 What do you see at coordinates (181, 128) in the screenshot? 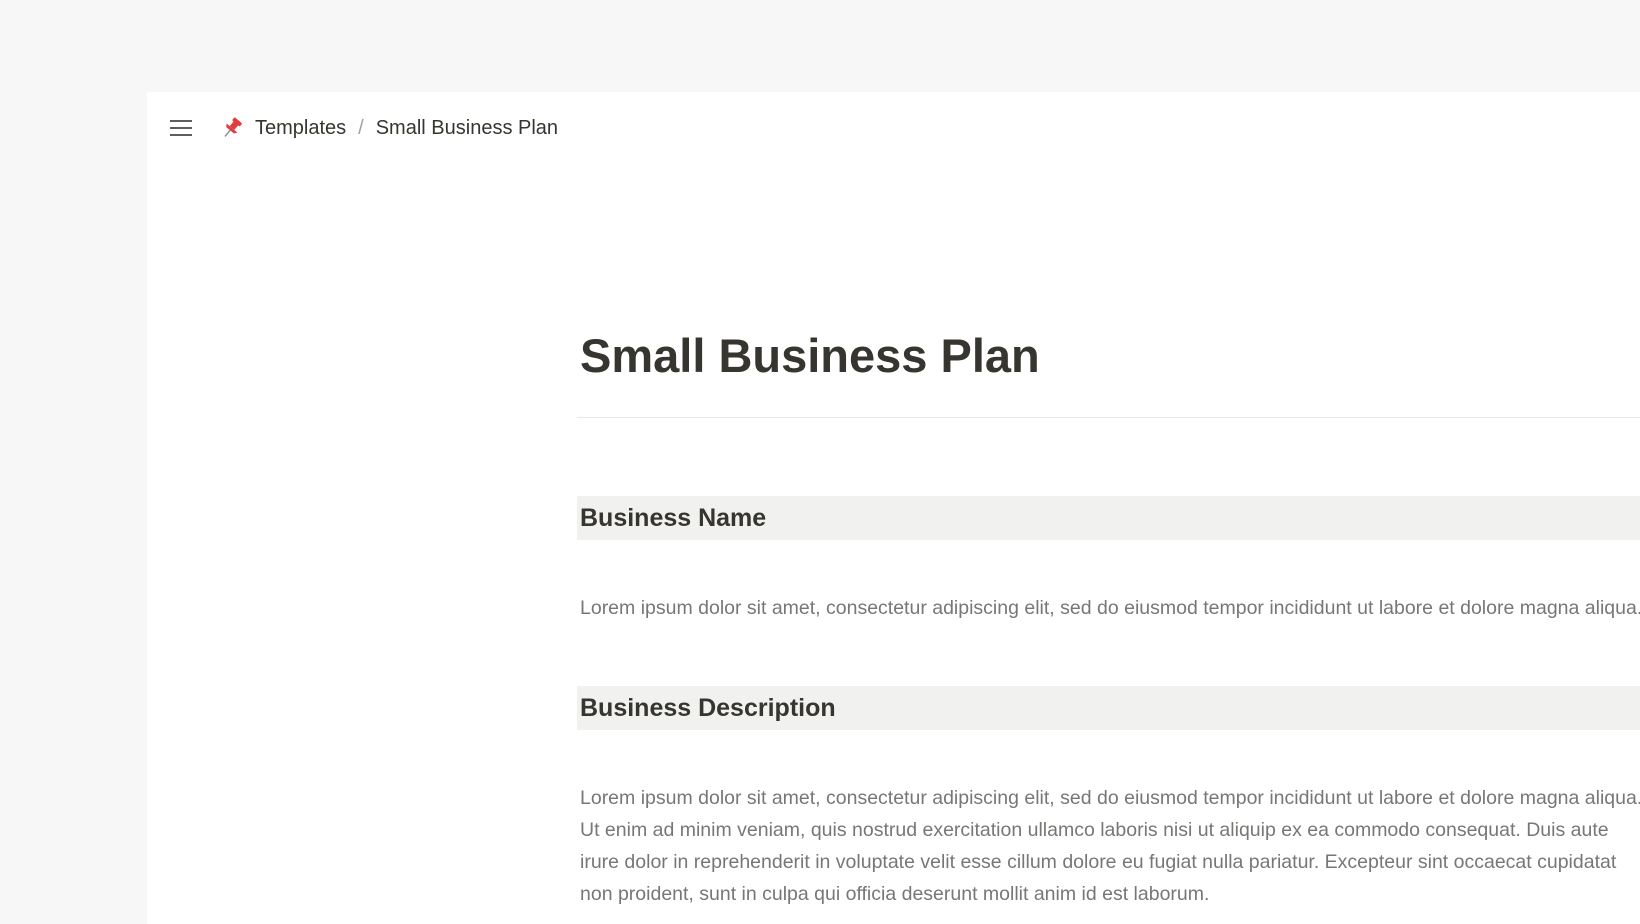
I see `hamburger-menu-icon` at bounding box center [181, 128].